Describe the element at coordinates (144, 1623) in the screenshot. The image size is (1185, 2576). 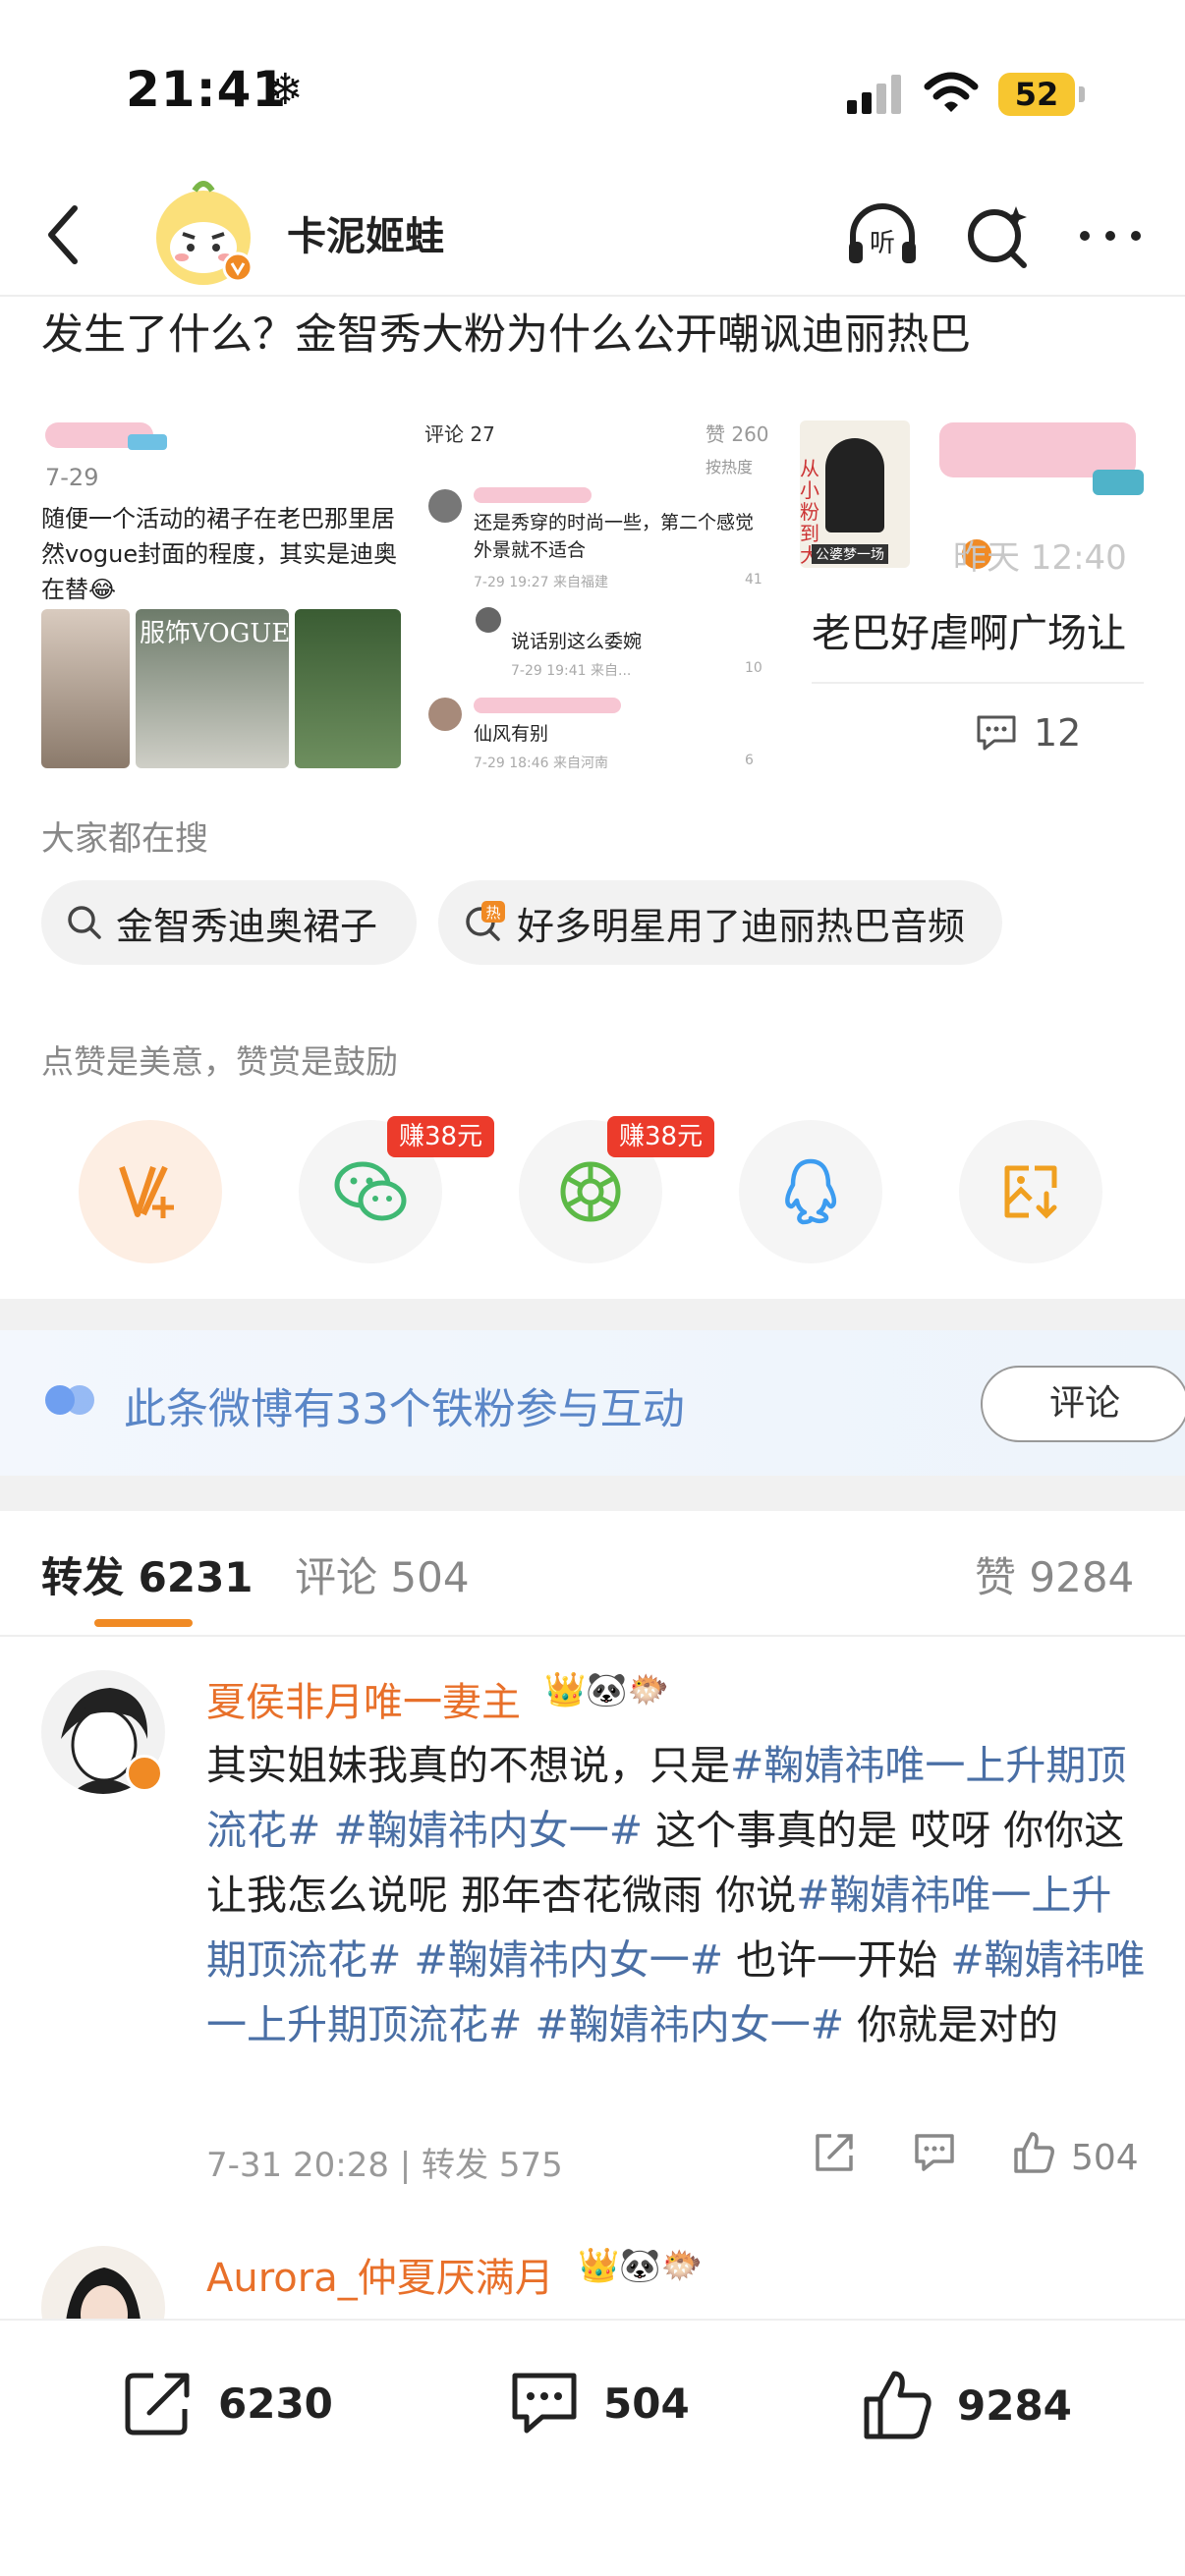
I see `active-tab-indicator` at that location.